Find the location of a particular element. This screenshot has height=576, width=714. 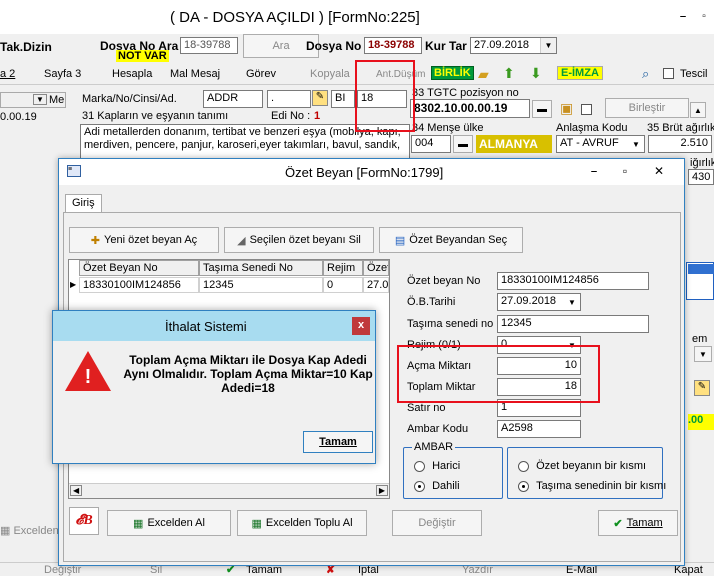

tamam-button: ✔ Tamam is located at coordinates (638, 523).